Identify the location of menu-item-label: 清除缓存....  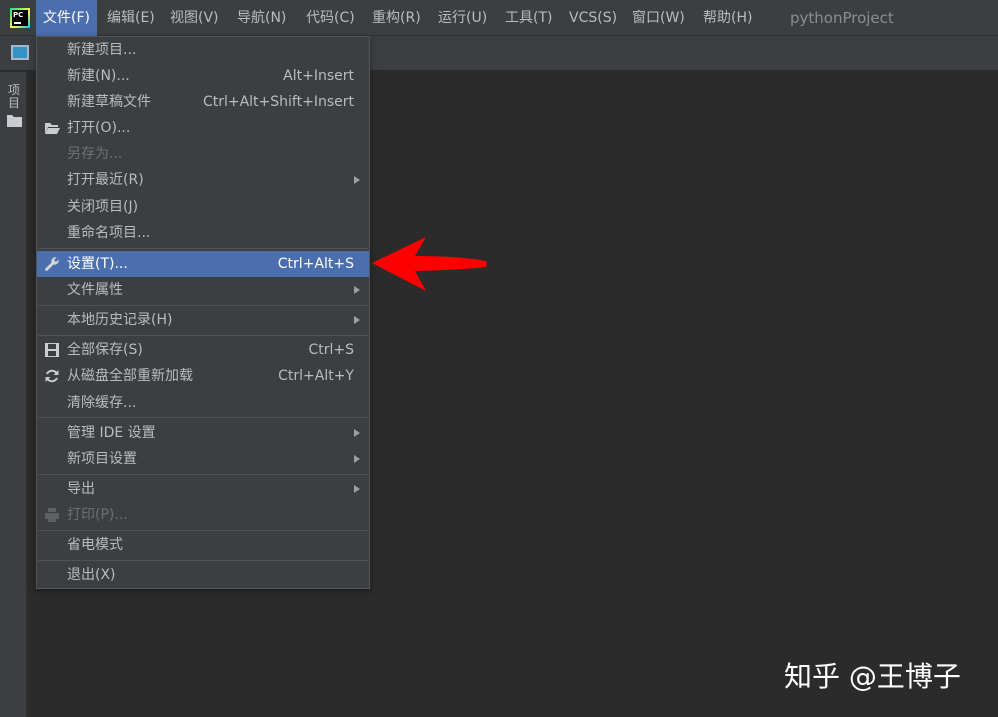
(102, 403).